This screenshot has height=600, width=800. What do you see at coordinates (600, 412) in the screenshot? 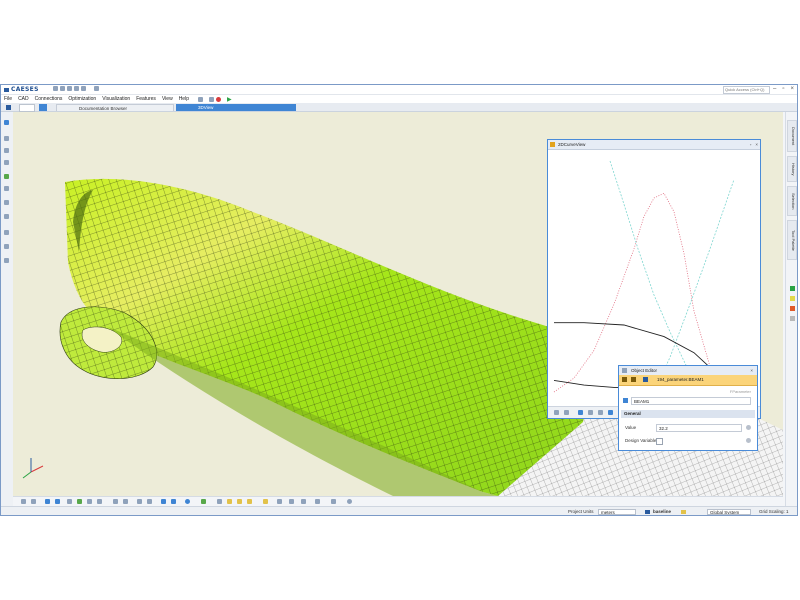
I see `ruler-icon` at bounding box center [600, 412].